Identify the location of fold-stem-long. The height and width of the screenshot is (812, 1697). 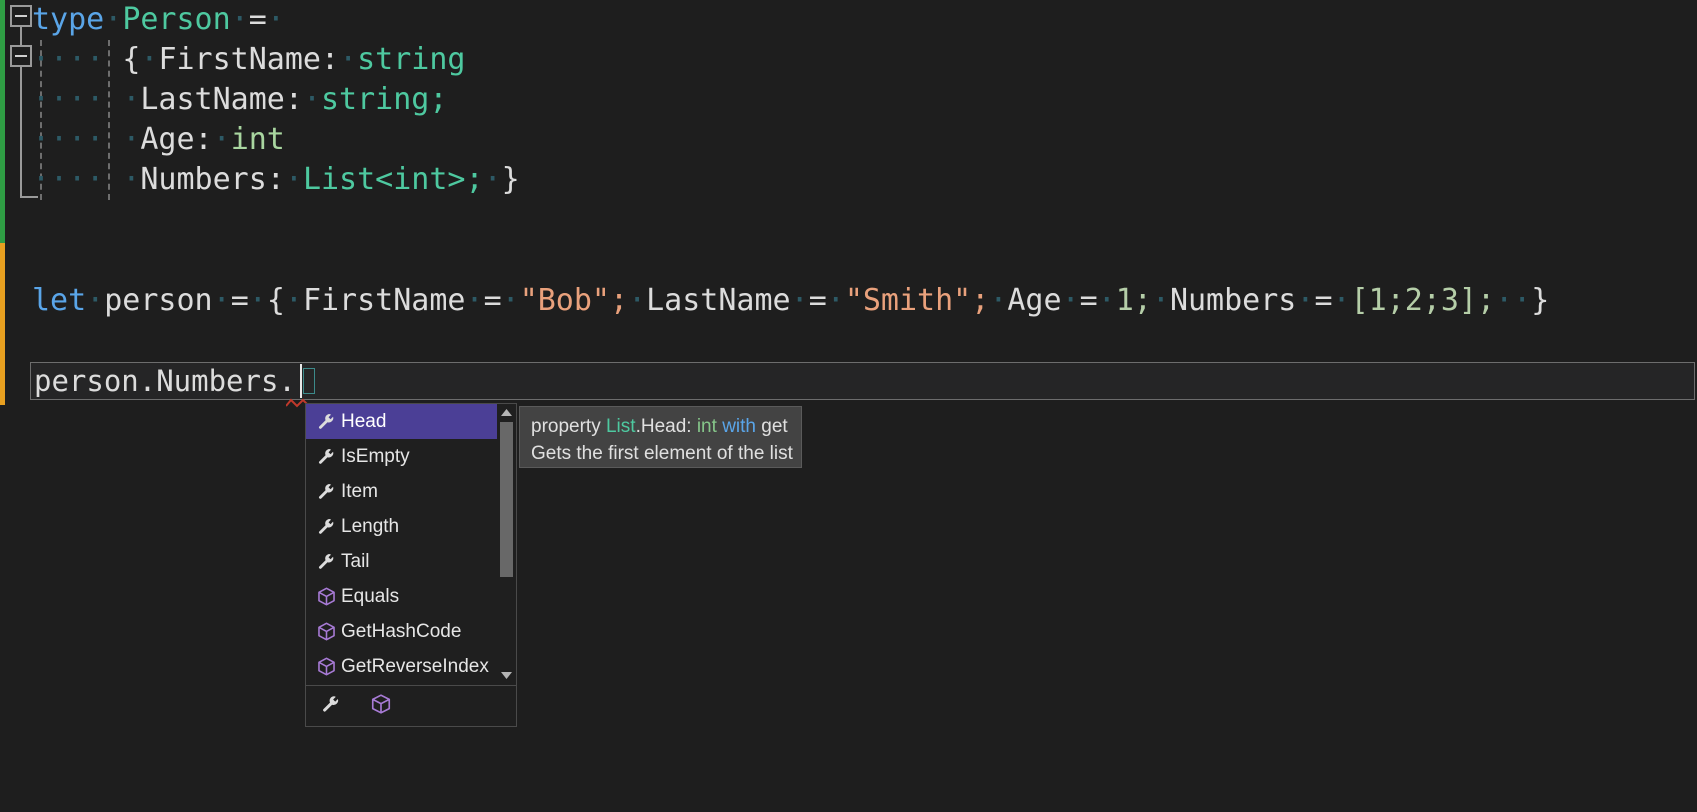
(21, 132).